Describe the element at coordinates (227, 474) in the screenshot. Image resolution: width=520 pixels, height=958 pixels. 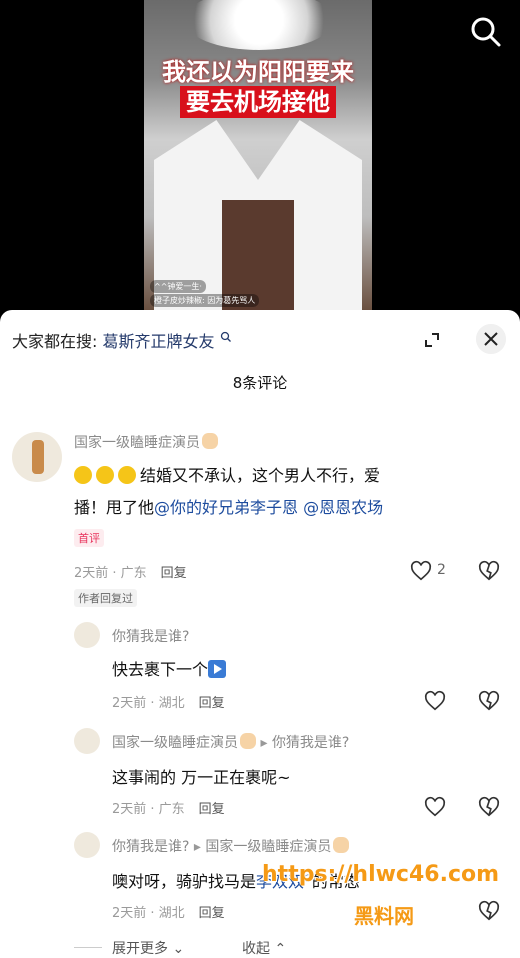
I see `comment-text: 结婚又不承认，这个男人不行，爱` at that location.